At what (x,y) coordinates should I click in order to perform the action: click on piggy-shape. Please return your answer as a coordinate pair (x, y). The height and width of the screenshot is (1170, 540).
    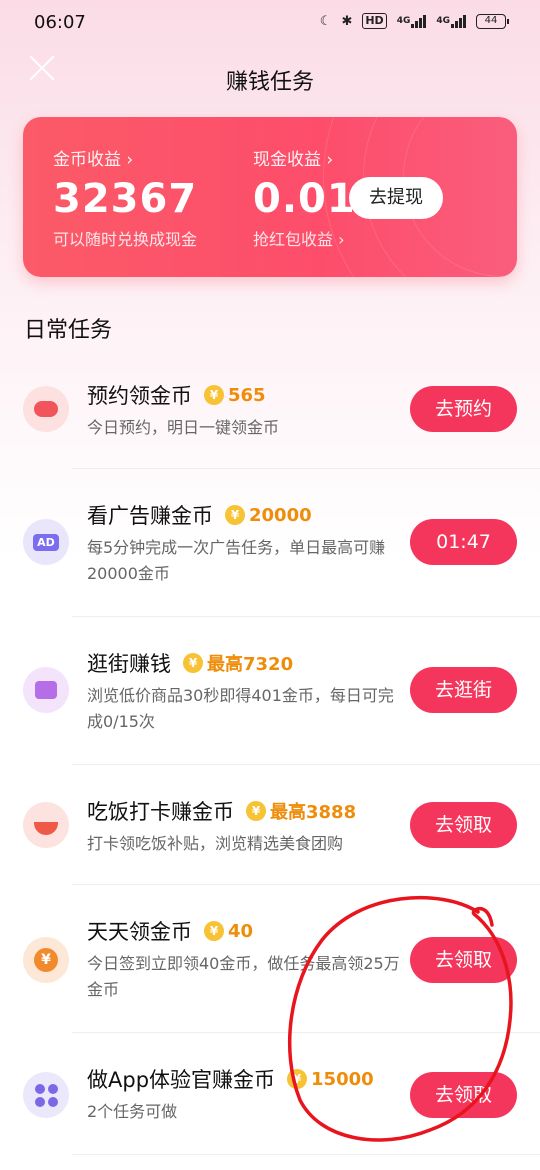
    Looking at the image, I should click on (46, 409).